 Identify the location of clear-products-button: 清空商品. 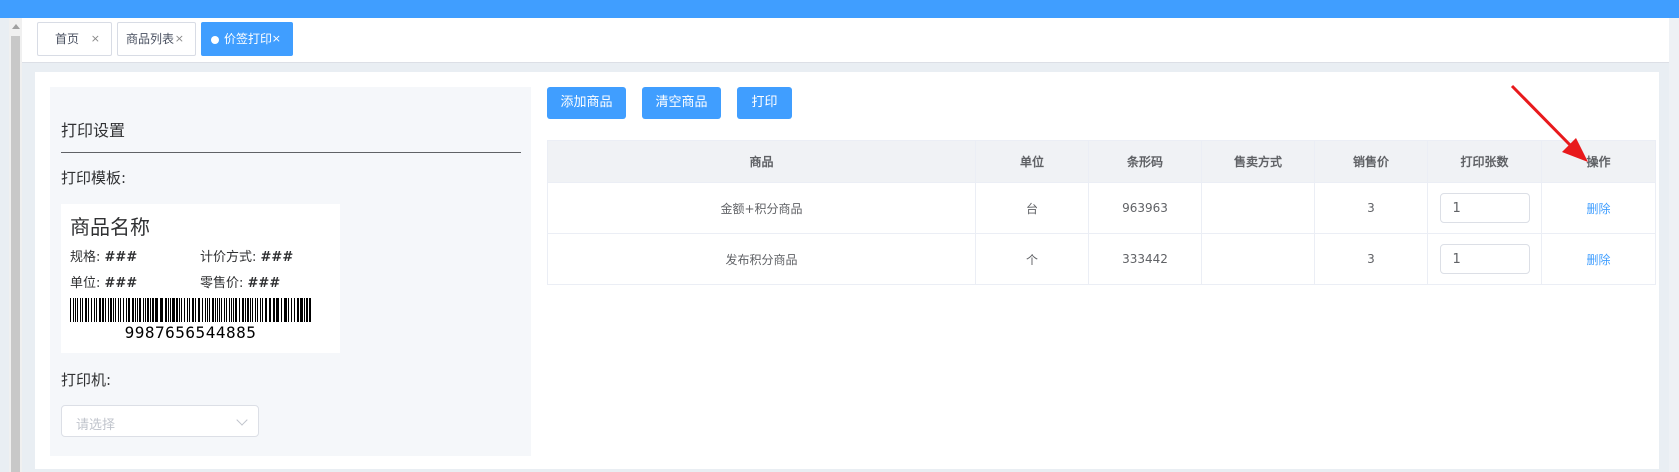
(681, 103).